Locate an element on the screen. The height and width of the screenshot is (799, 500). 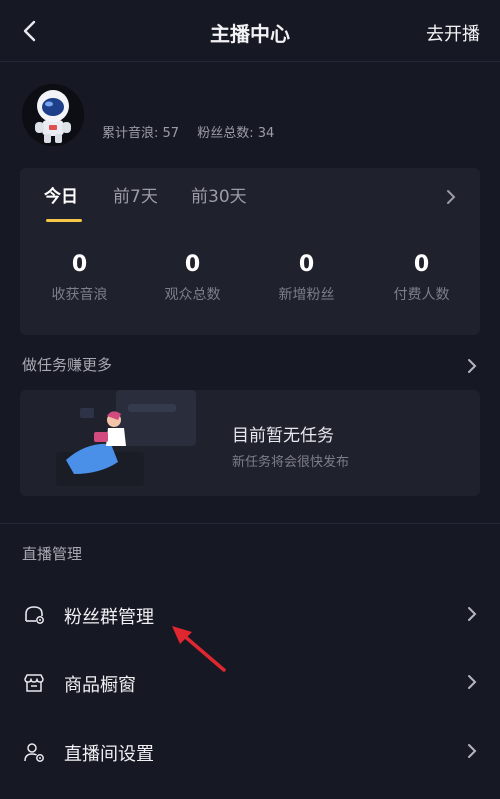
metric-label: 付费人数 is located at coordinates (421, 295).